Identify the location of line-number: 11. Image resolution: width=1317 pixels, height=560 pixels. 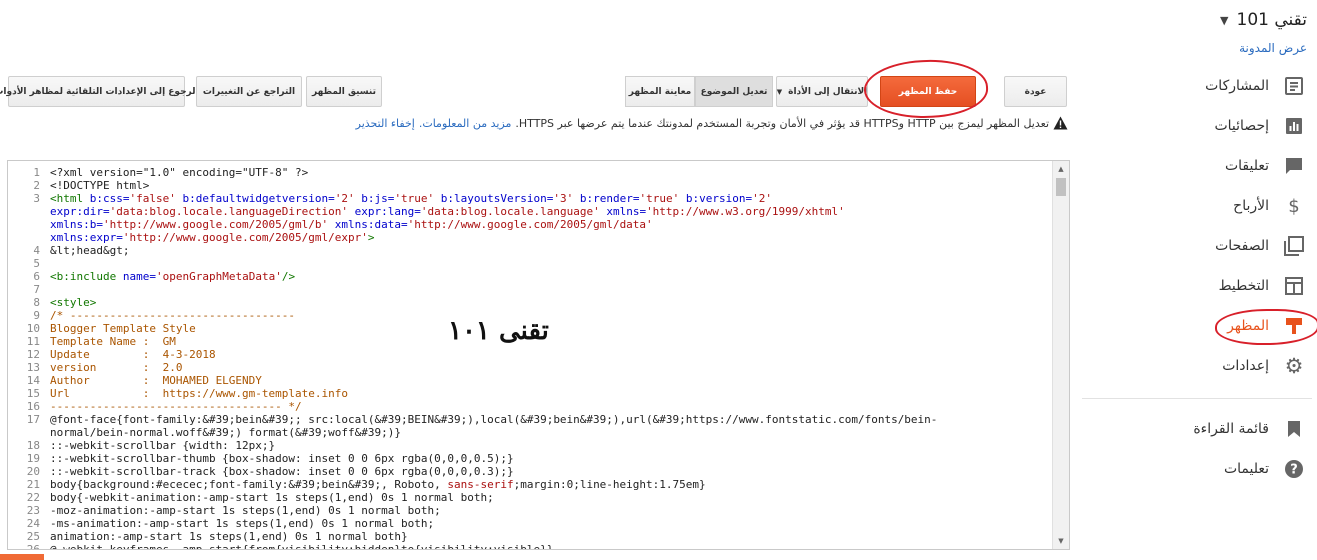
(33, 341).